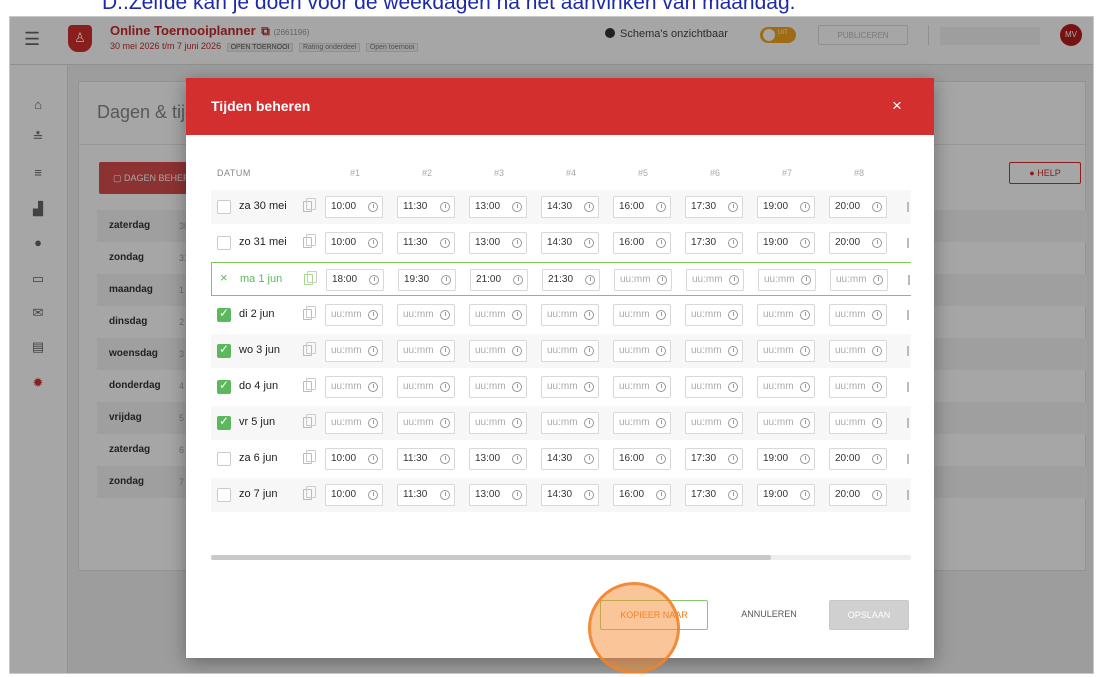 Image resolution: width=1098 pixels, height=677 pixels. I want to click on row-checkbox, so click(224, 422).